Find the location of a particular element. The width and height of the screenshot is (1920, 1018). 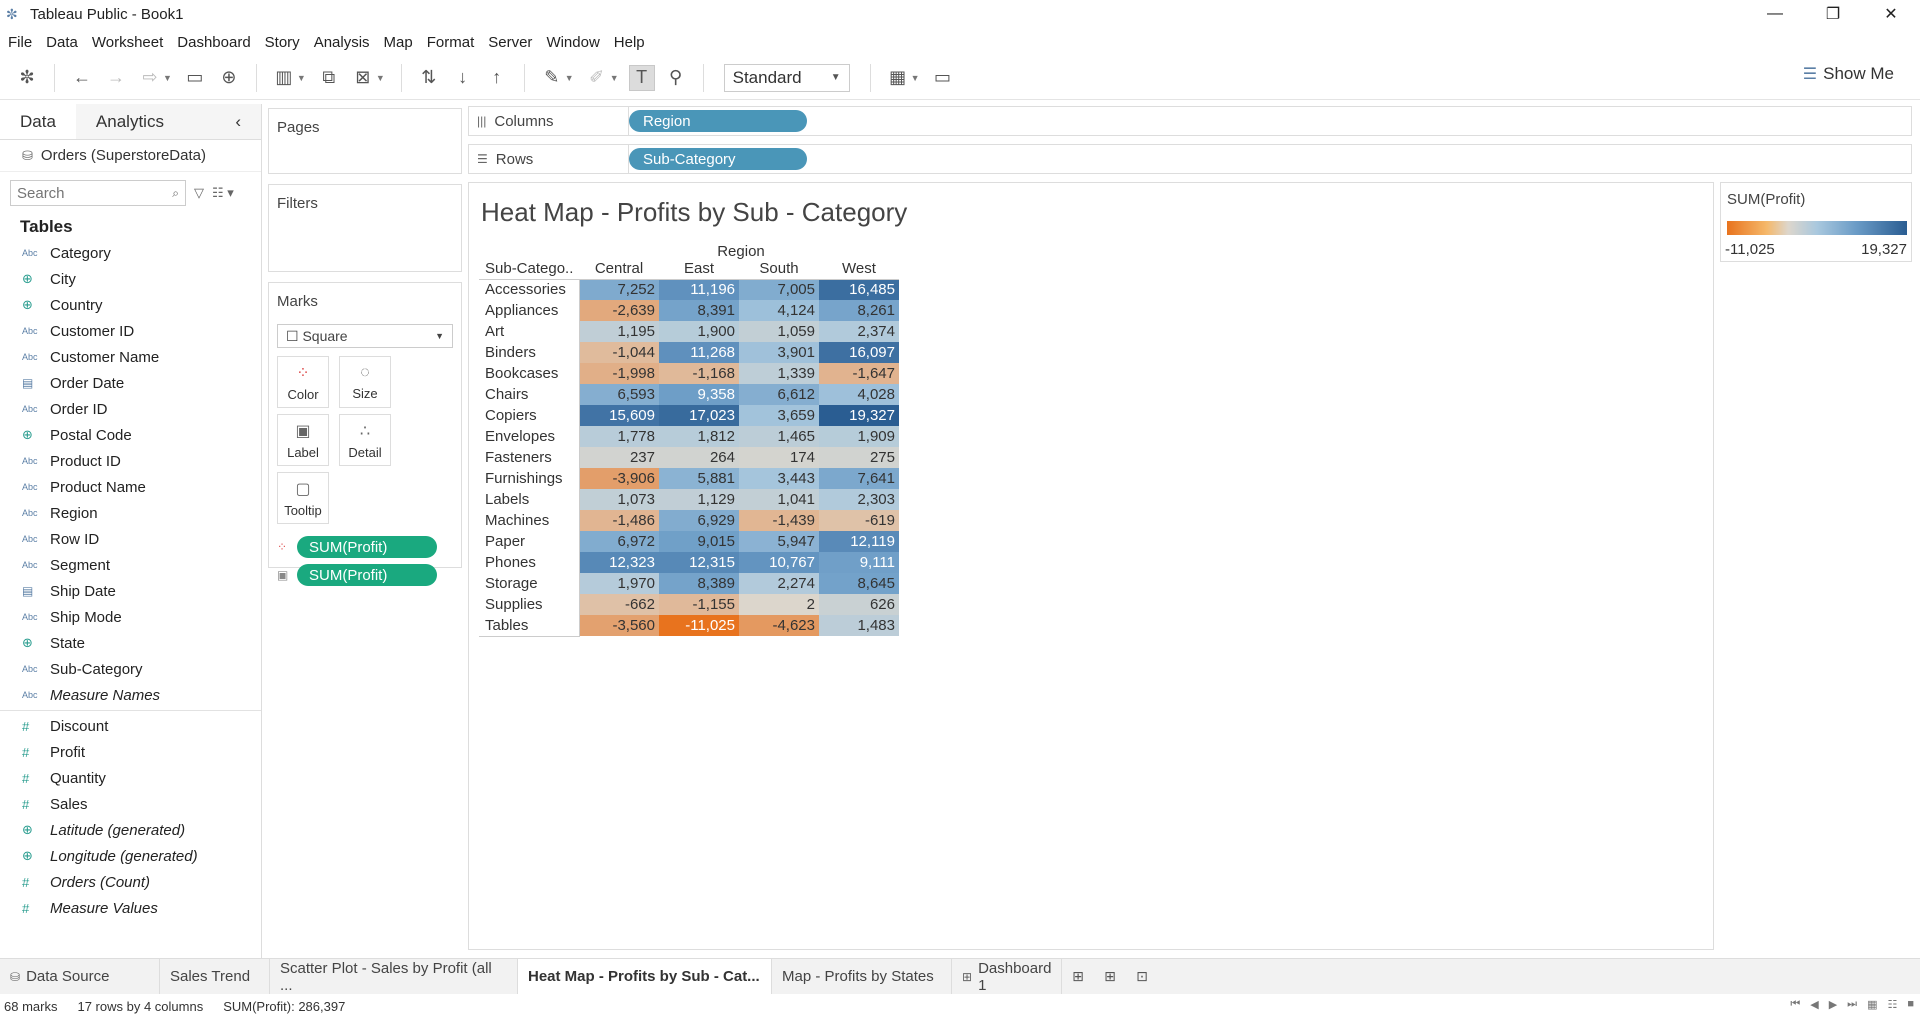

fix-axes-icon: ⚲ is located at coordinates (676, 78).